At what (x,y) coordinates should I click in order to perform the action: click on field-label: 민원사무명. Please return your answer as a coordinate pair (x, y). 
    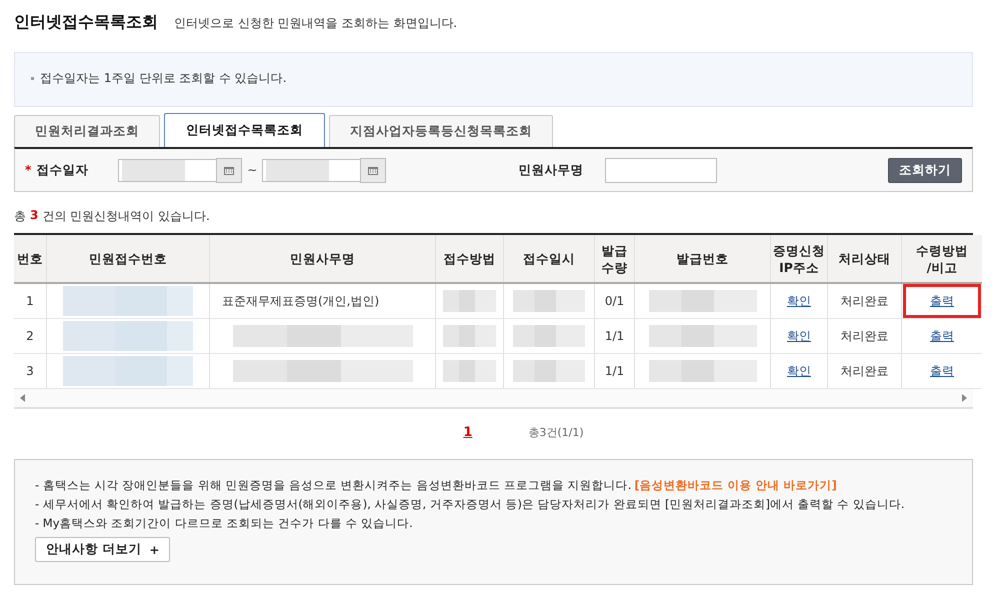
    Looking at the image, I should click on (551, 170).